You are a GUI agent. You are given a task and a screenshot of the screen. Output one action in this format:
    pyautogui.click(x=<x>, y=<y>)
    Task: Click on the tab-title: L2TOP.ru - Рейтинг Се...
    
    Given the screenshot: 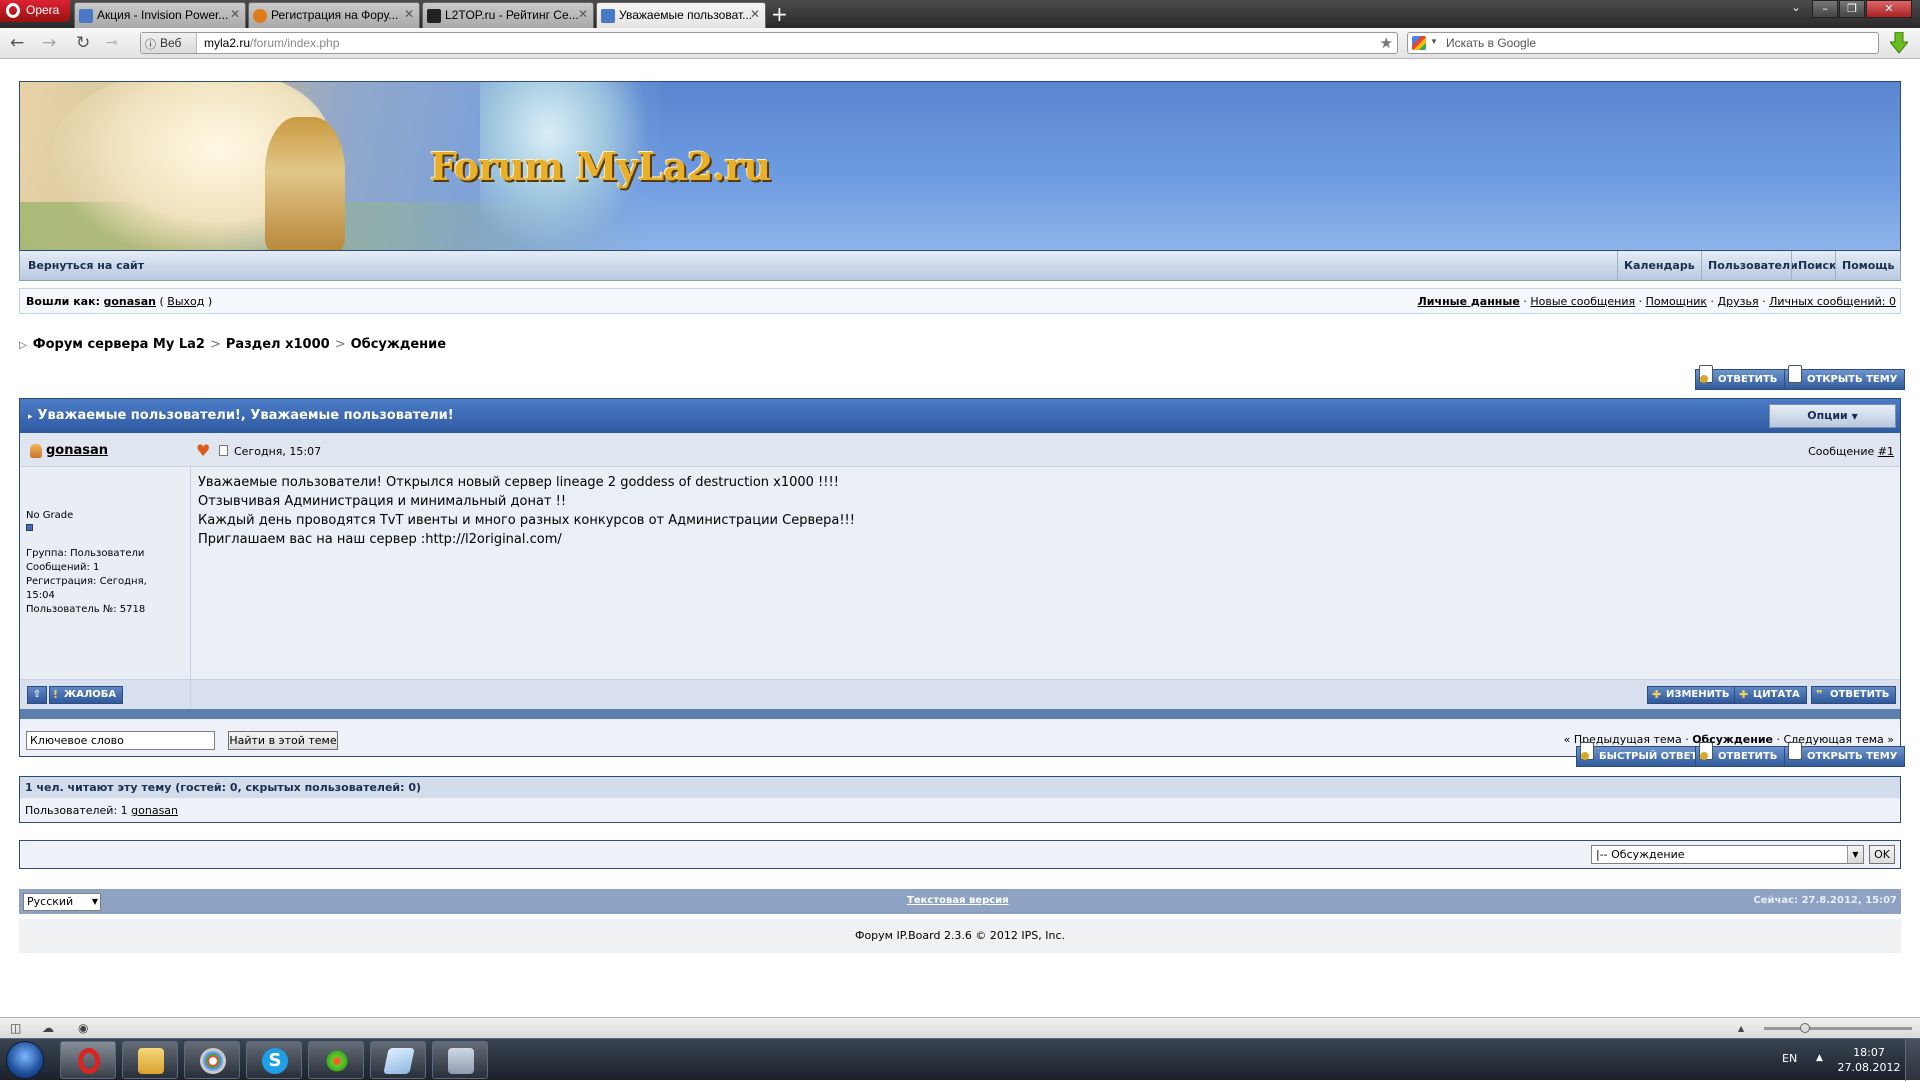 What is the action you would take?
    pyautogui.click(x=512, y=15)
    